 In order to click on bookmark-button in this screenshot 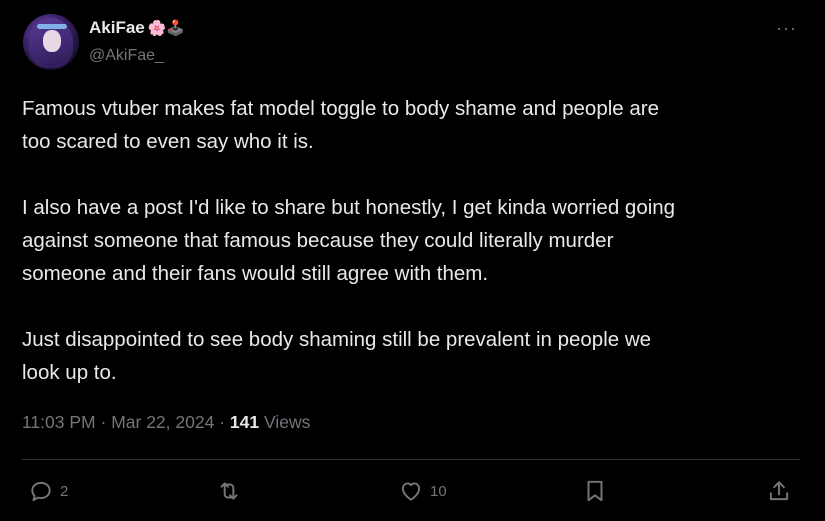, I will do `click(595, 491)`.